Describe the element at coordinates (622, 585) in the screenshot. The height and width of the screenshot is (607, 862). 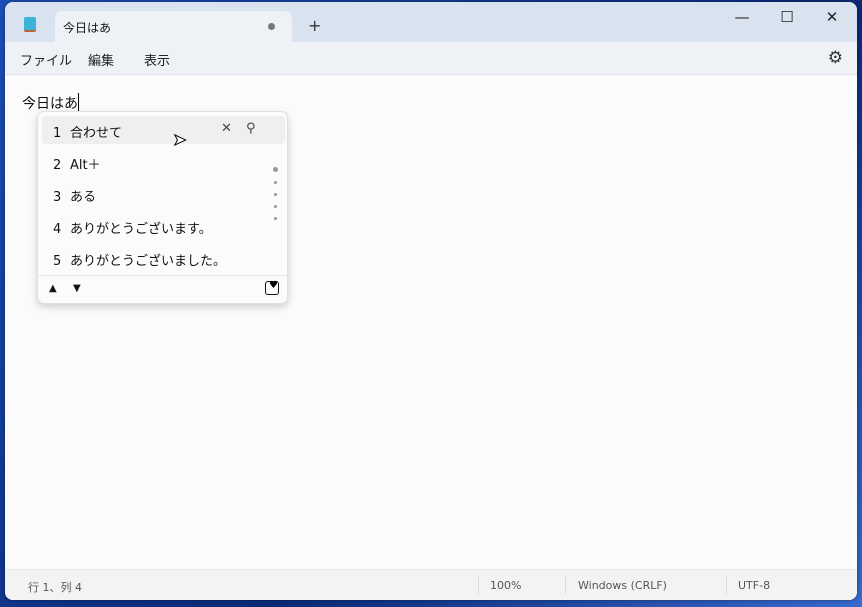
I see `line-ending: Windows (CRLF)` at that location.